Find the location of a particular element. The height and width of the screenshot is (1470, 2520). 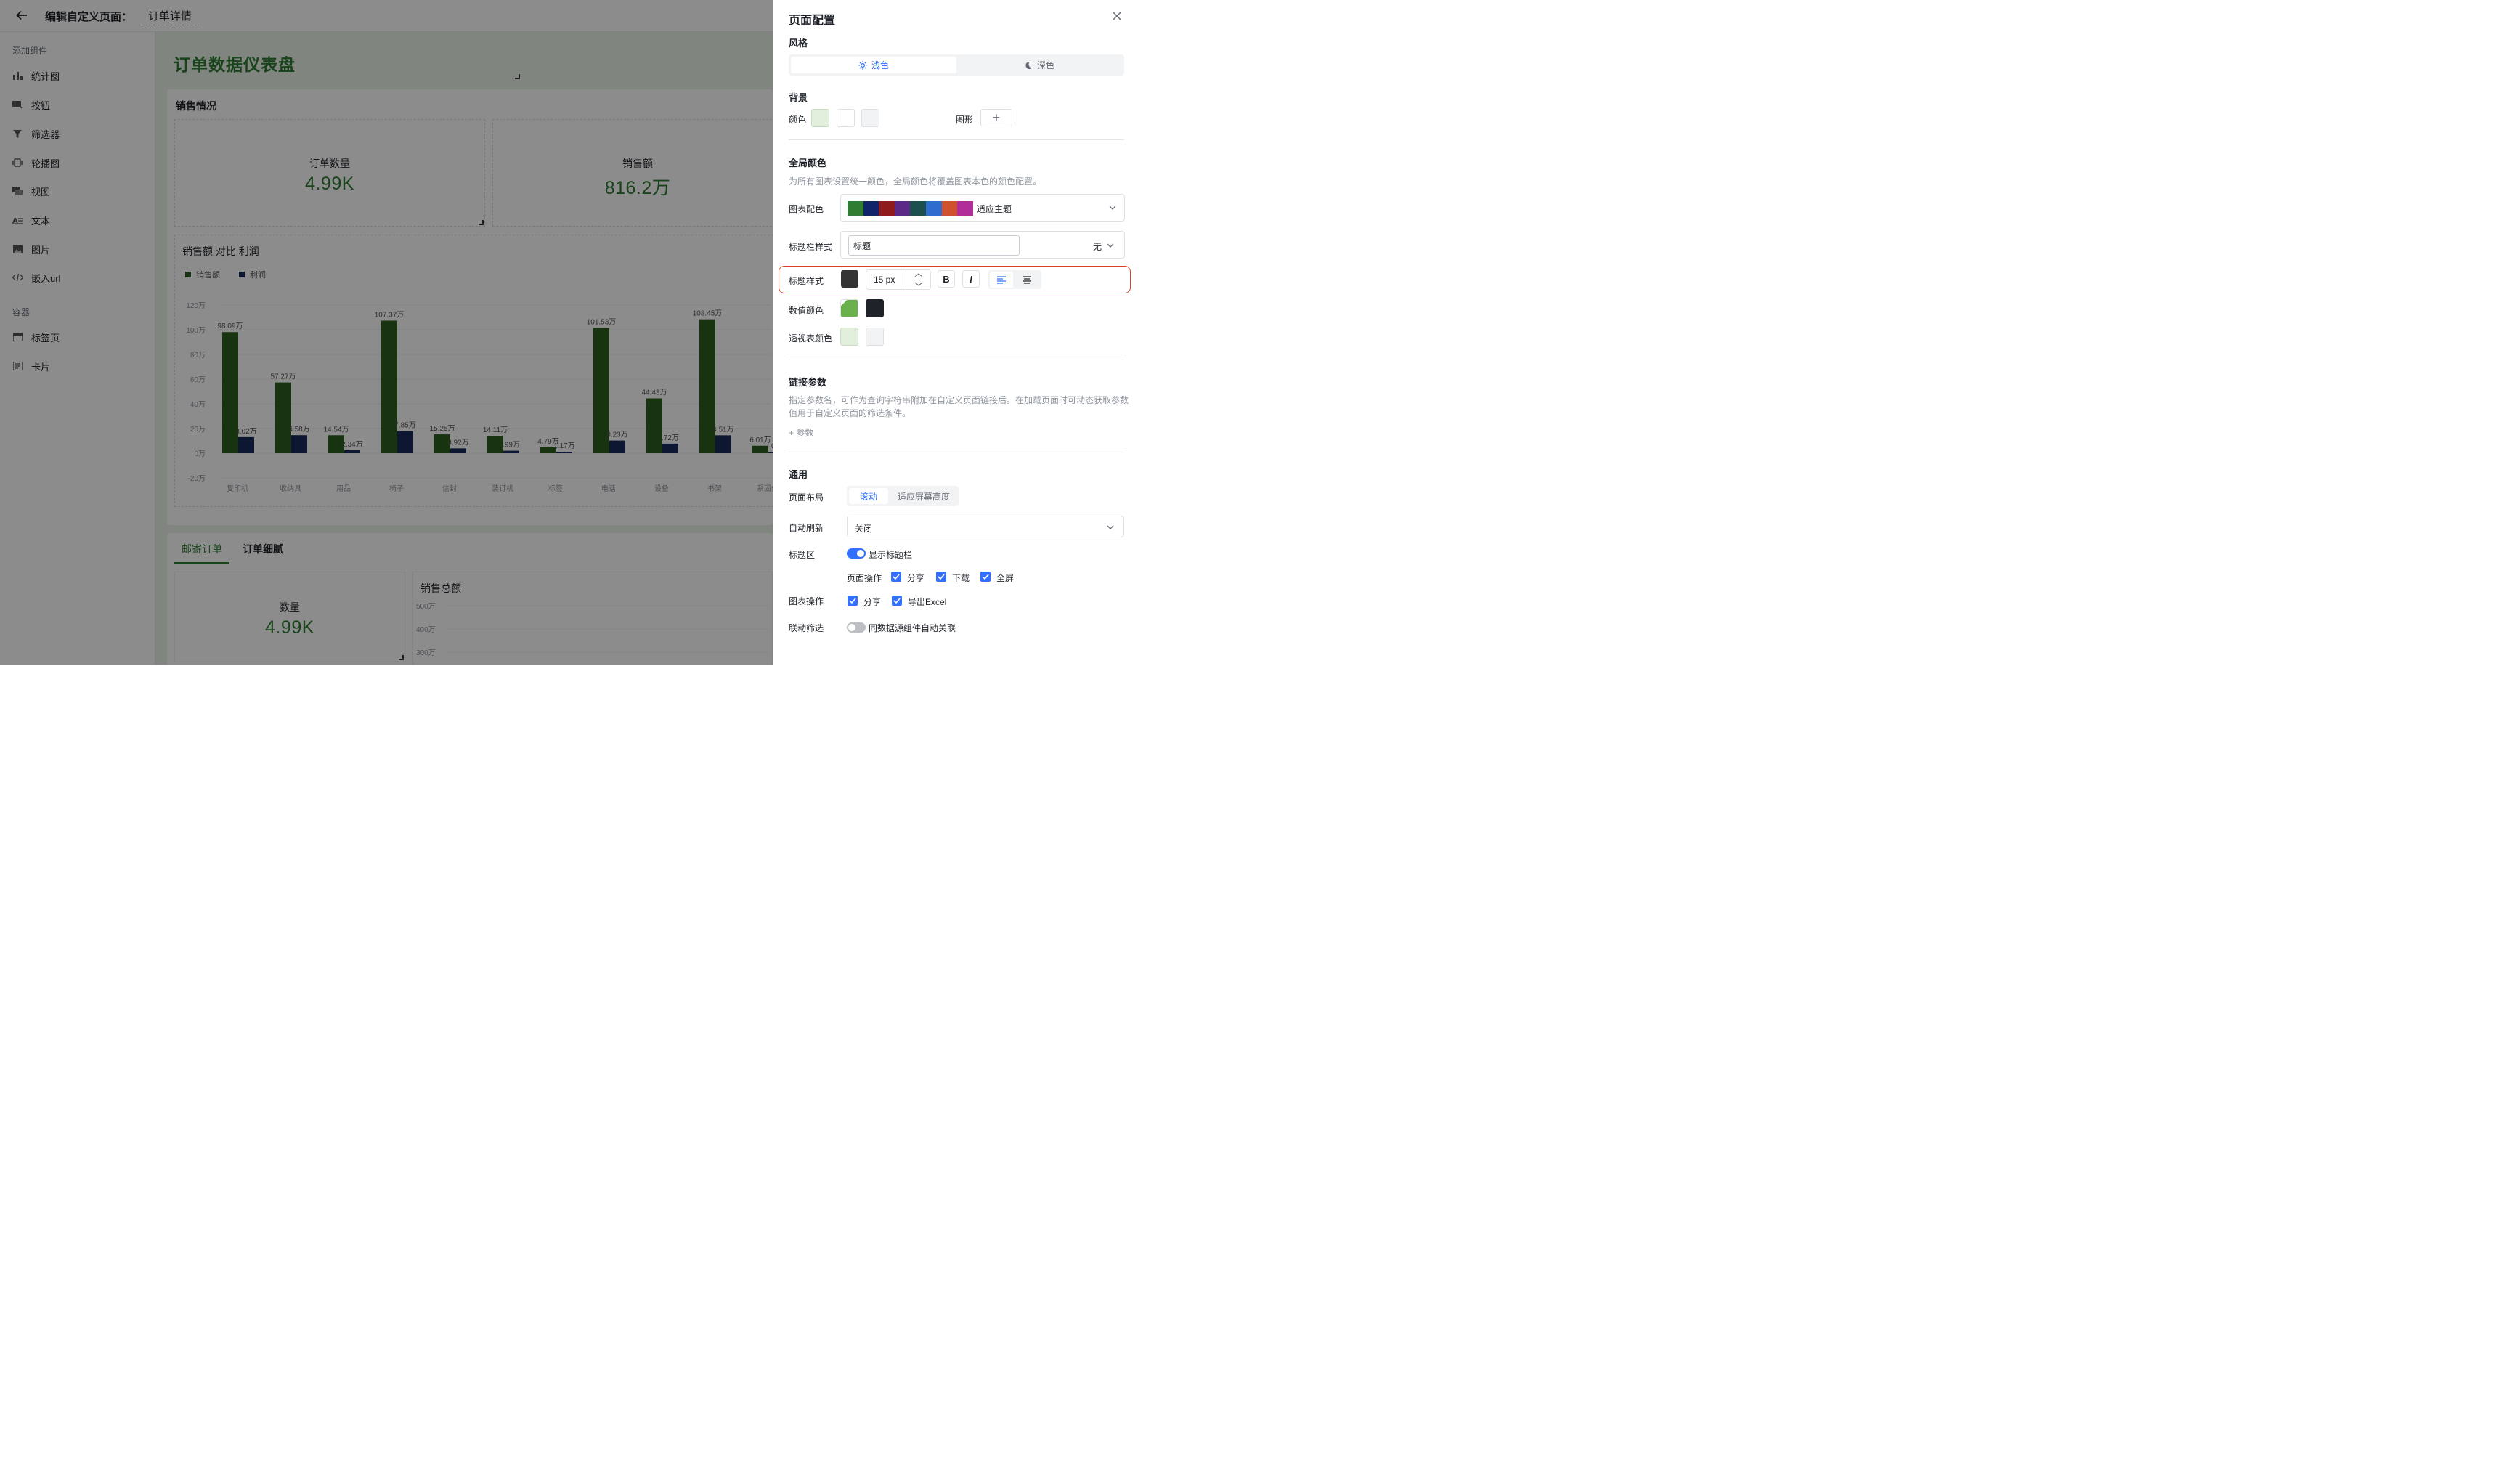

bg-shape-label: 图形 is located at coordinates (965, 120).